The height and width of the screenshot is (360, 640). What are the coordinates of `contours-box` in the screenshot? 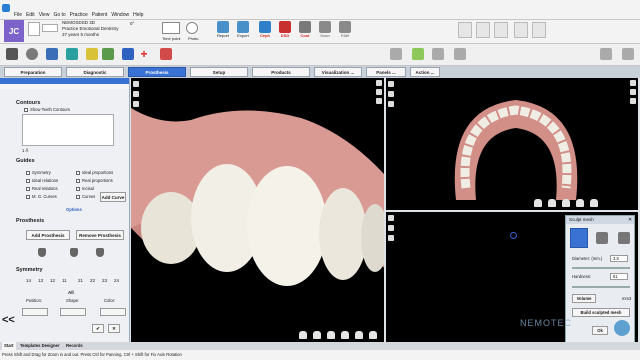 It's located at (68, 130).